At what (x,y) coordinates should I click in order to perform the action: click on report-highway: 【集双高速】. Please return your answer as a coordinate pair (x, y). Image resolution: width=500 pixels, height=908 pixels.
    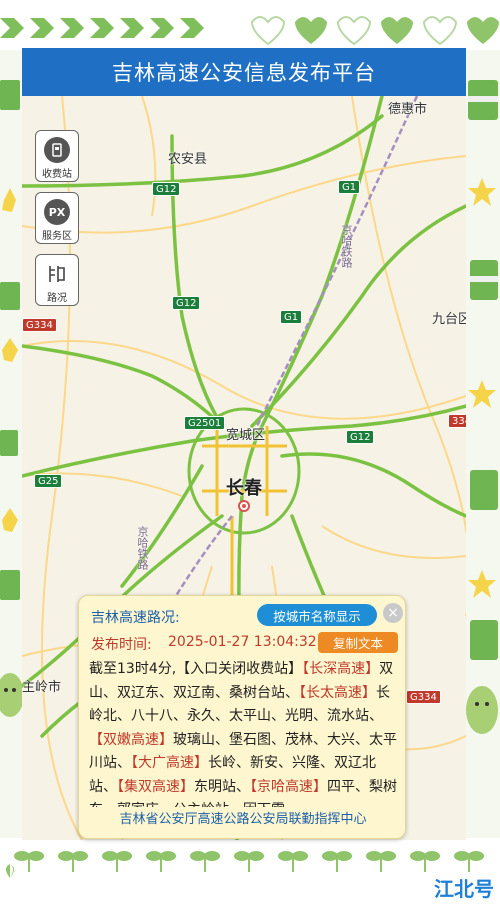
    Looking at the image, I should click on (155, 786).